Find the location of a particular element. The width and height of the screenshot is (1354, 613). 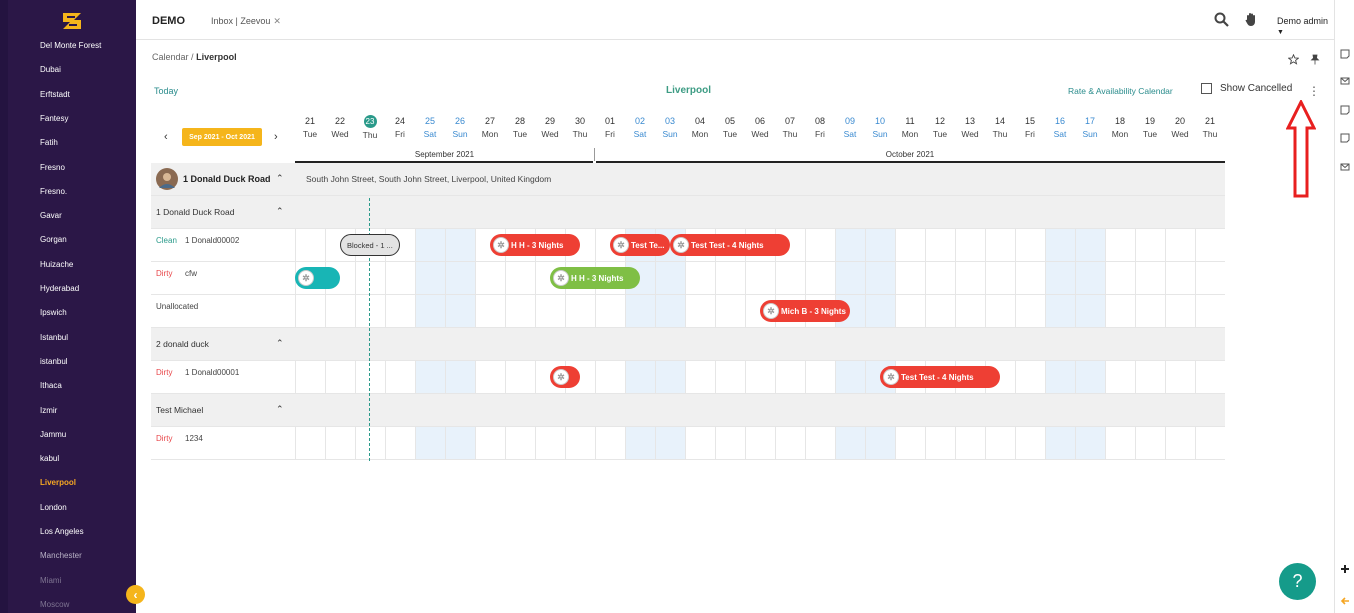

booking-bar: ✲ Test Test - 4 Nights is located at coordinates (730, 245).